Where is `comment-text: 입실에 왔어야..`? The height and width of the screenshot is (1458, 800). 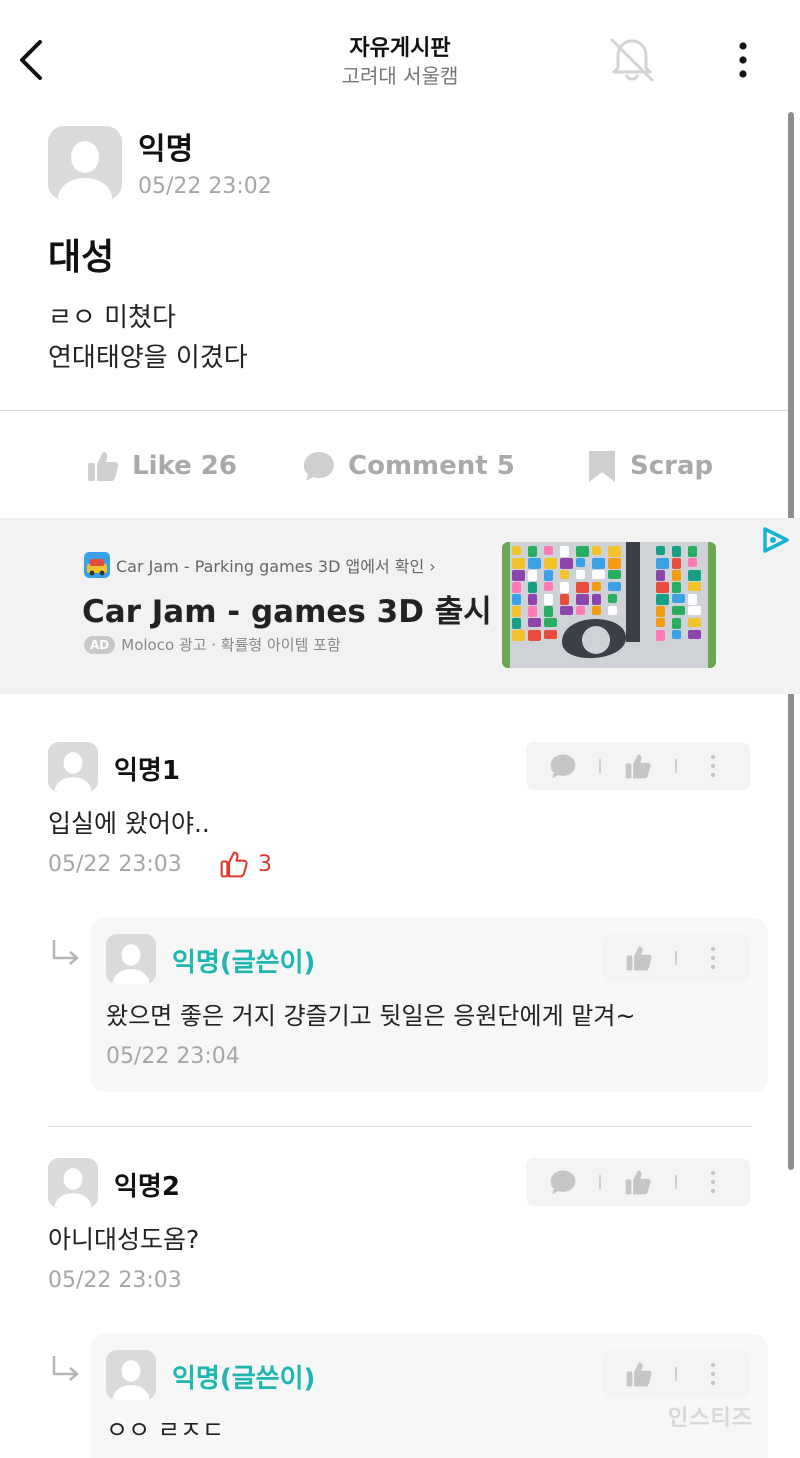
comment-text: 입실에 왔어야.. is located at coordinates (129, 823).